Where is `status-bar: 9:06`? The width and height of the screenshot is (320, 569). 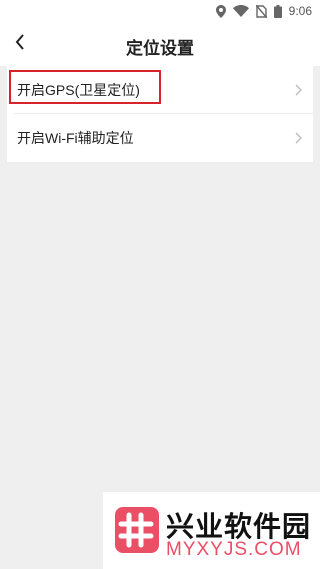
status-bar: 9:06 is located at coordinates (160, 11).